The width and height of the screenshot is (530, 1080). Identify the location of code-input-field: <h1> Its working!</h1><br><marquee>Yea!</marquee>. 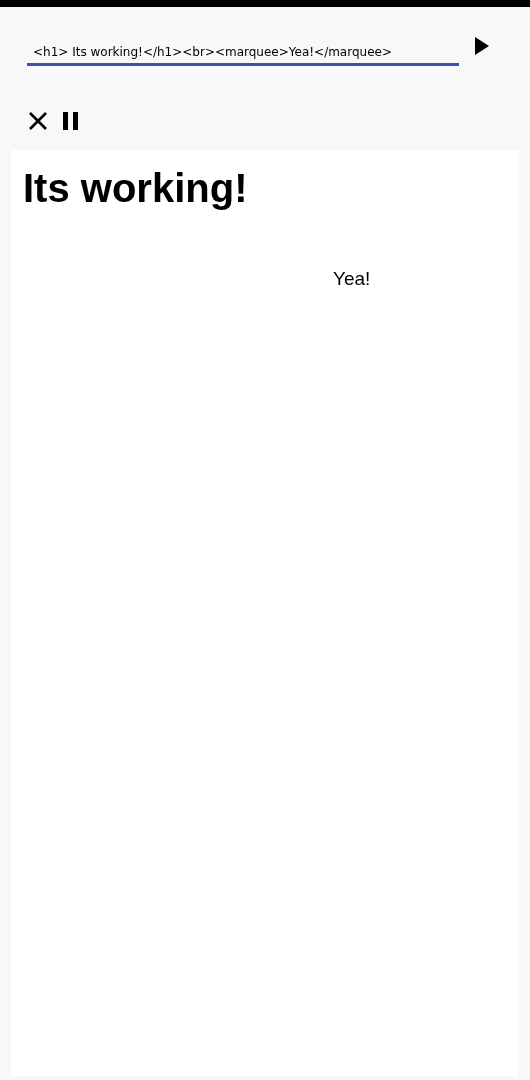
(243, 51).